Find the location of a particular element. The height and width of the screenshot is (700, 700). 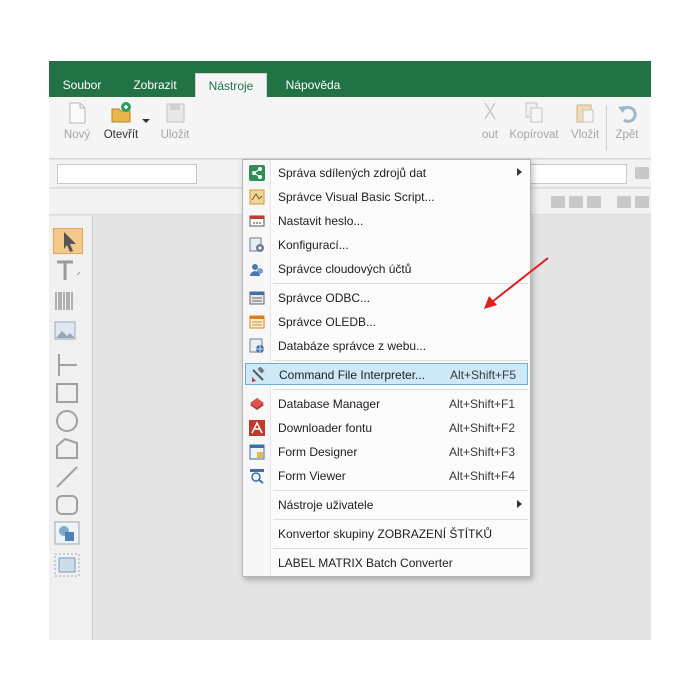

menu-item-konvertor-skupiny: Konvertor skupiny ZOBRAZENÍ ŠTÍTKŮ is located at coordinates (386, 534).